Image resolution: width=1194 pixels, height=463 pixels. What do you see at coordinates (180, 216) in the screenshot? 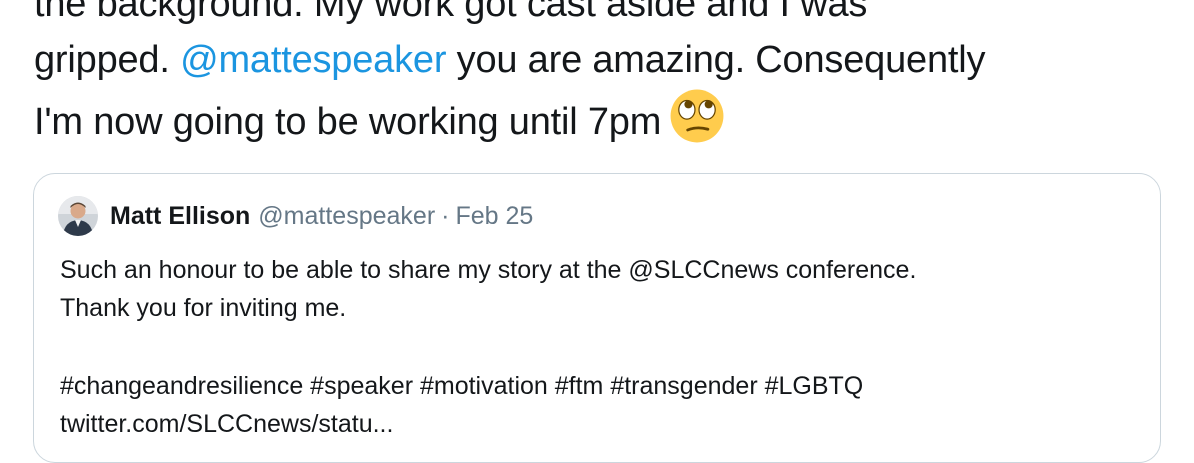
I see `quoted-author-name: Matt Ellison` at bounding box center [180, 216].